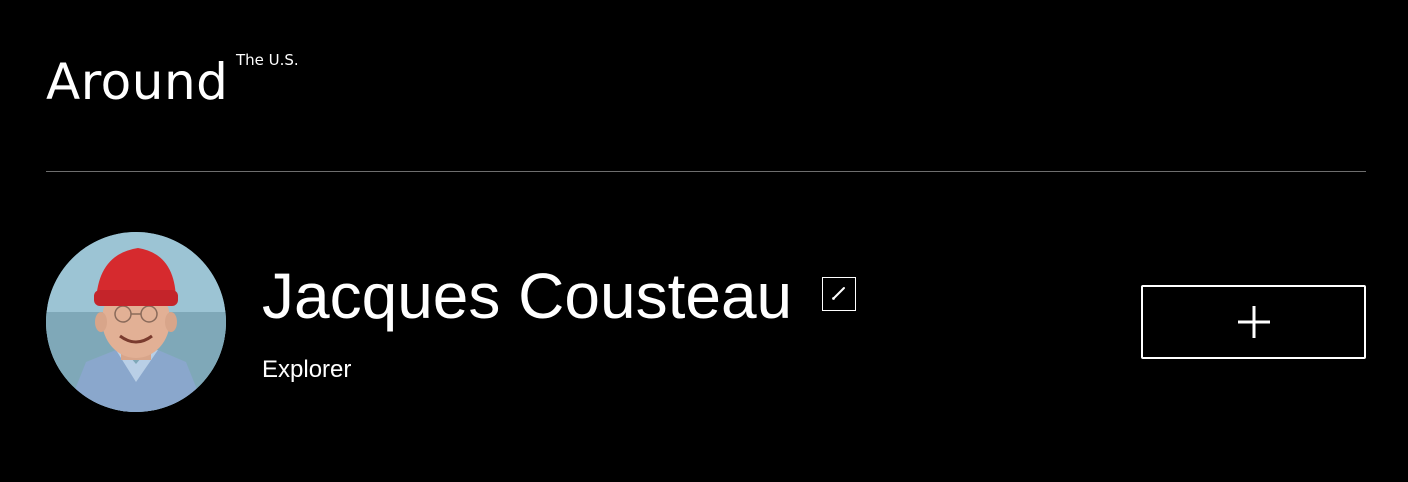 This screenshot has width=1408, height=482. I want to click on logo-superscript: The U.S., so click(267, 60).